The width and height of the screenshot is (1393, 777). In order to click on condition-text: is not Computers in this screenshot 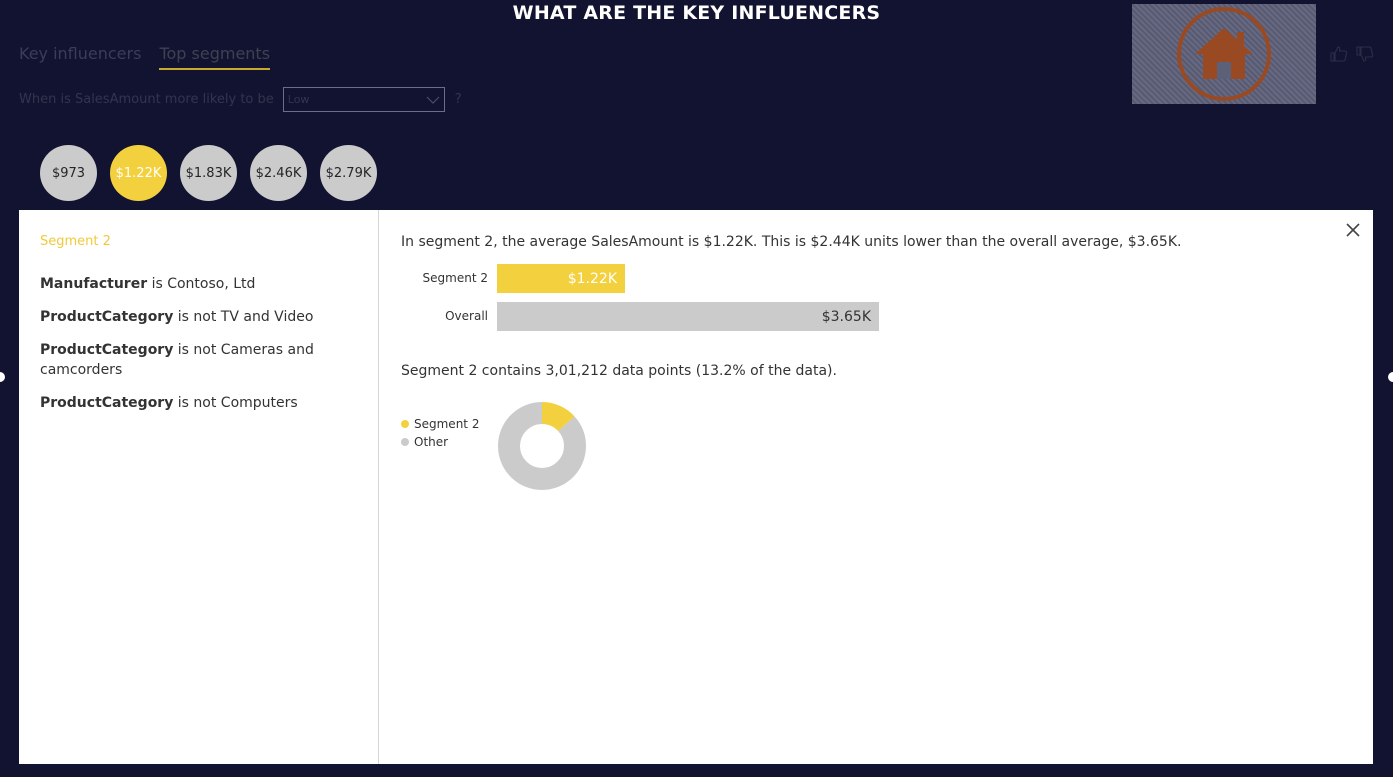, I will do `click(235, 403)`.